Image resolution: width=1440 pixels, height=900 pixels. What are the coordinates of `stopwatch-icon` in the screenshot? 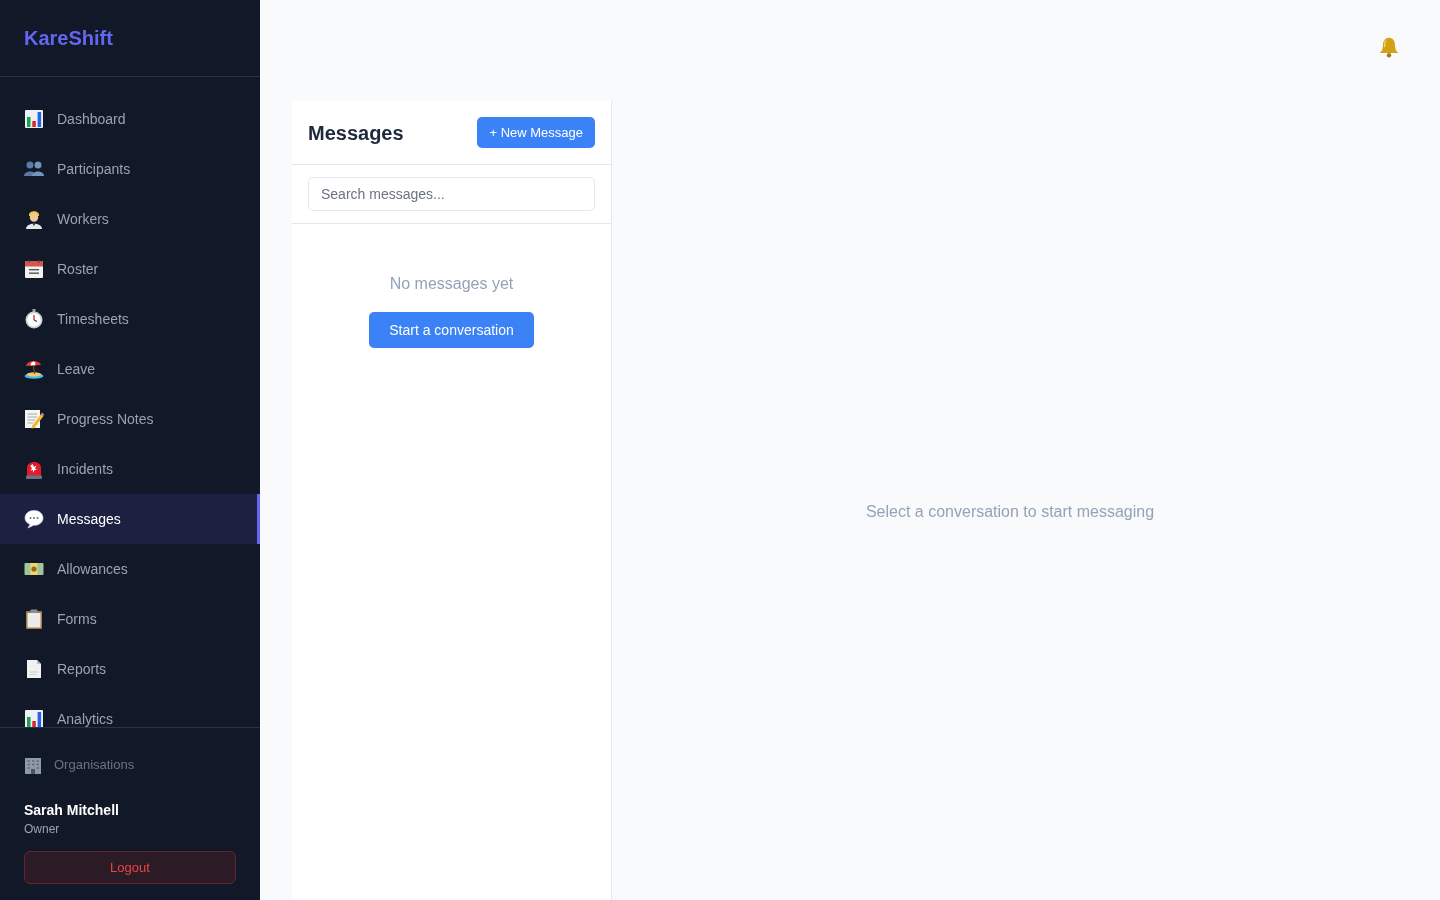 It's located at (34, 318).